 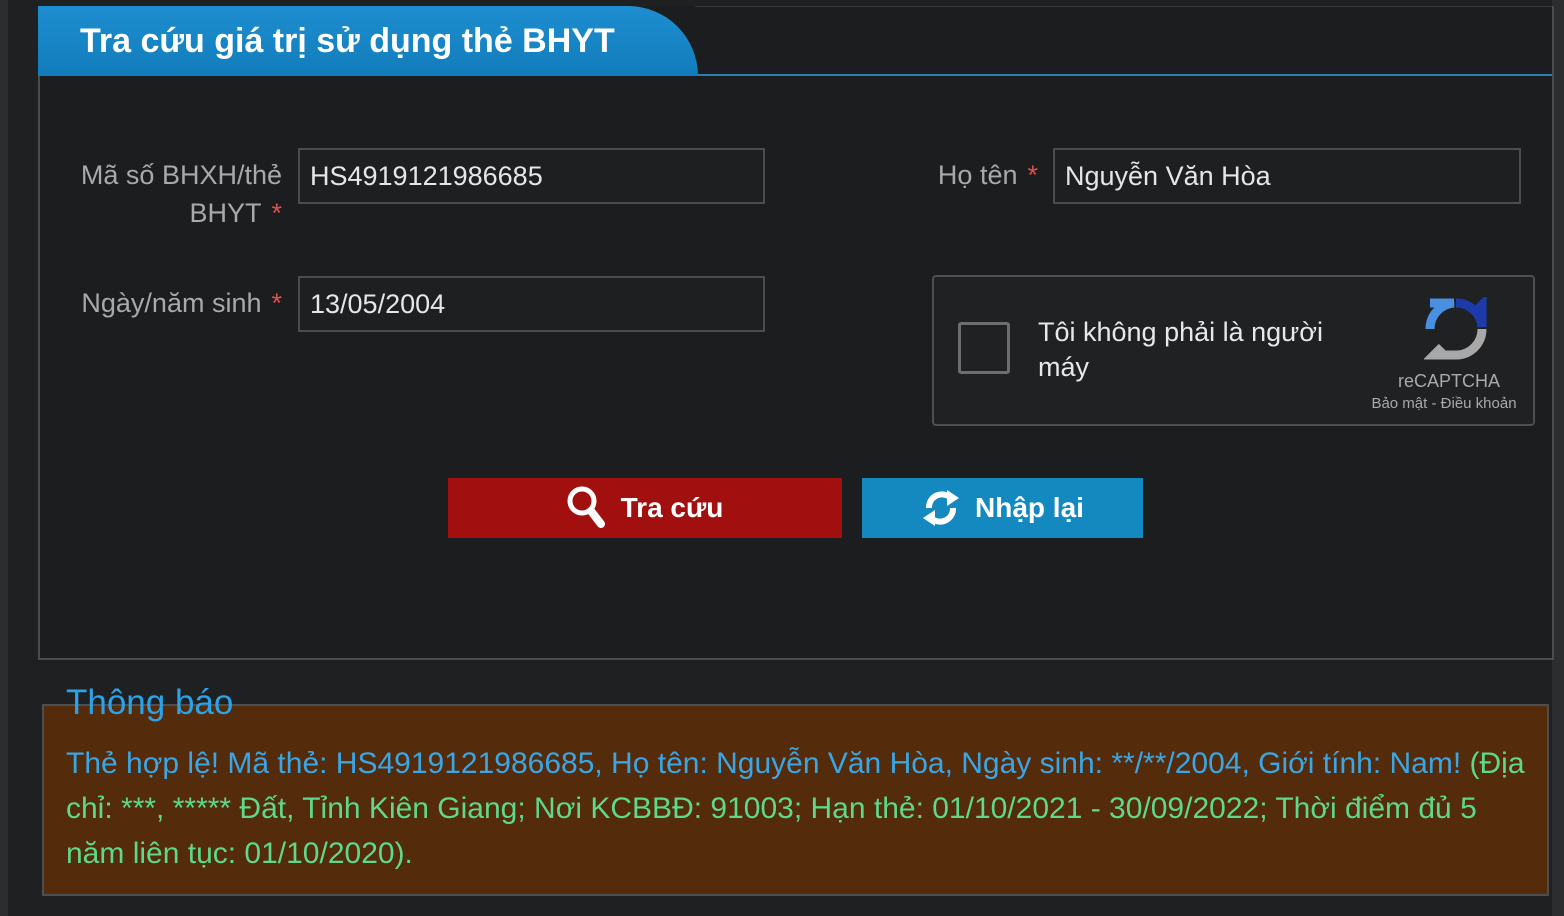 What do you see at coordinates (368, 41) in the screenshot?
I see `panel-title: Tra cứu giá trị sử dụng thẻ BHYT` at bounding box center [368, 41].